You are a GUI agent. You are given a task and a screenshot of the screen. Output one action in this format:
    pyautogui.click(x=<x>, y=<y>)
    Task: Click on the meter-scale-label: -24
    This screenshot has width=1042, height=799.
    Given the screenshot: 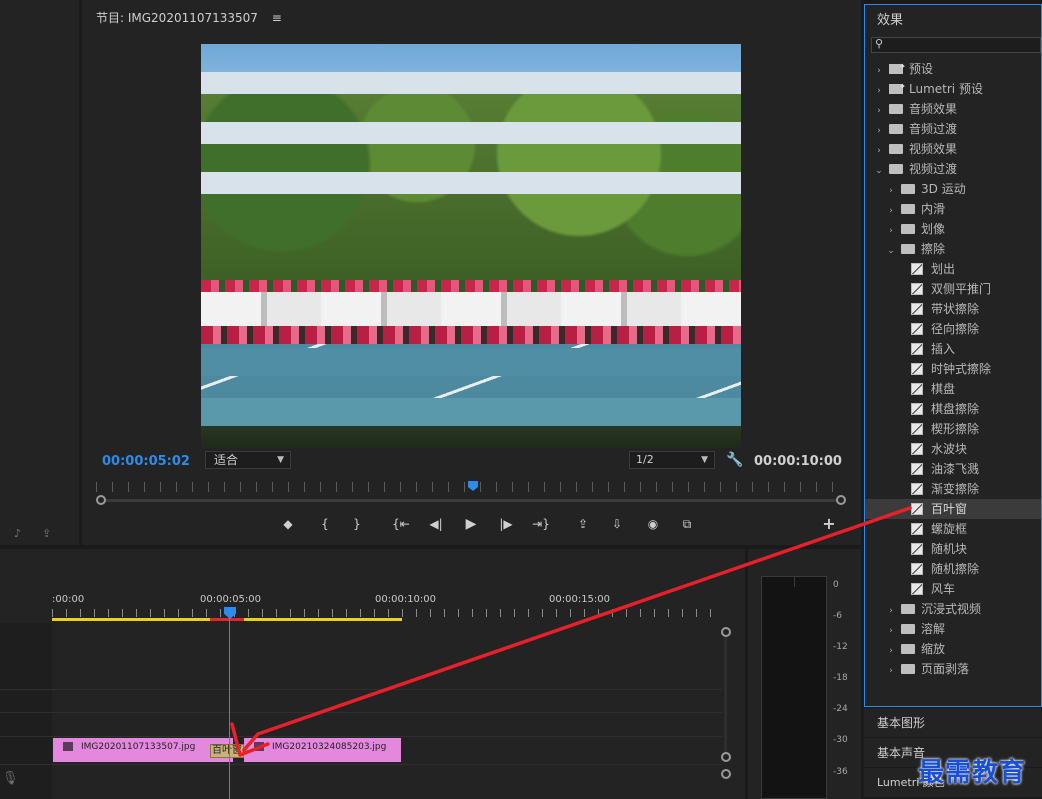 What is the action you would take?
    pyautogui.click(x=840, y=709)
    